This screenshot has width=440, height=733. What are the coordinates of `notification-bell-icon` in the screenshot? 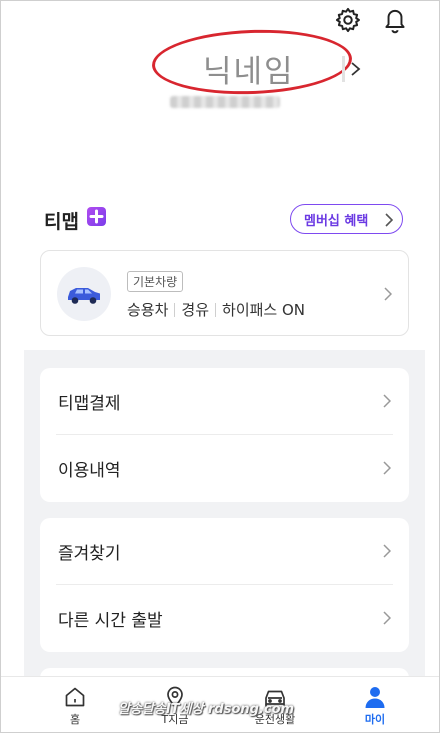 It's located at (396, 20).